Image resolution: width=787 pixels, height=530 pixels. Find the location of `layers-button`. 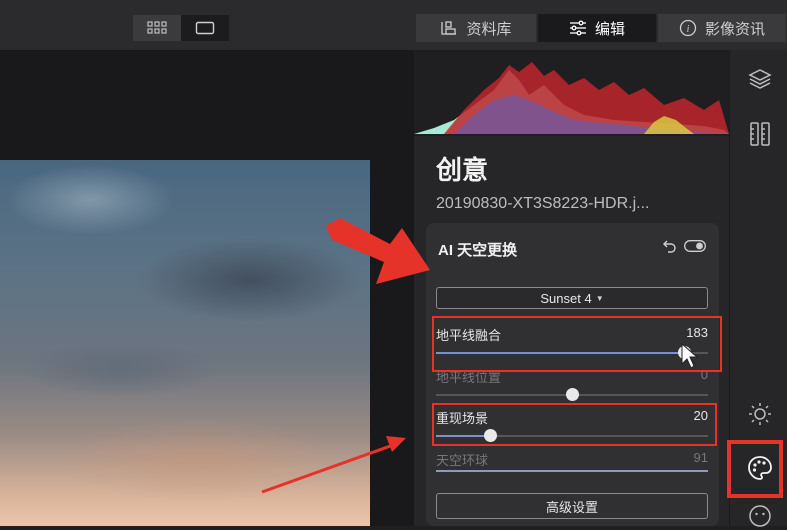

layers-button is located at coordinates (760, 80).